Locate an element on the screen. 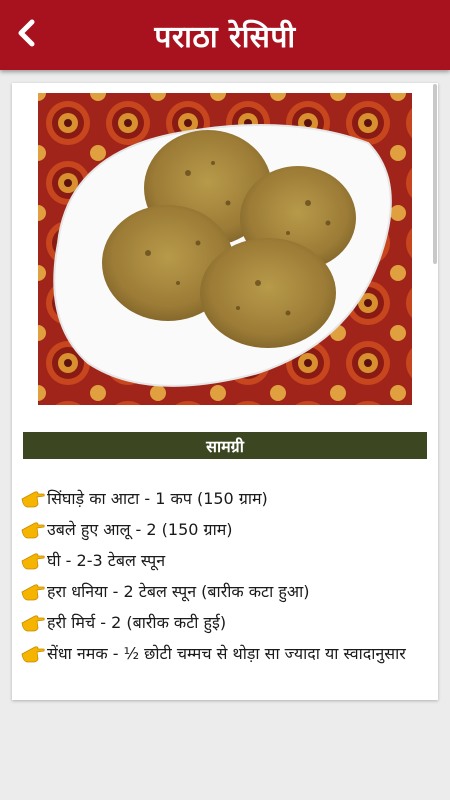  ingredient-text: हरा धनिया - 2 टेबल स्पून (बारीक कटा हुआ) is located at coordinates (178, 591).